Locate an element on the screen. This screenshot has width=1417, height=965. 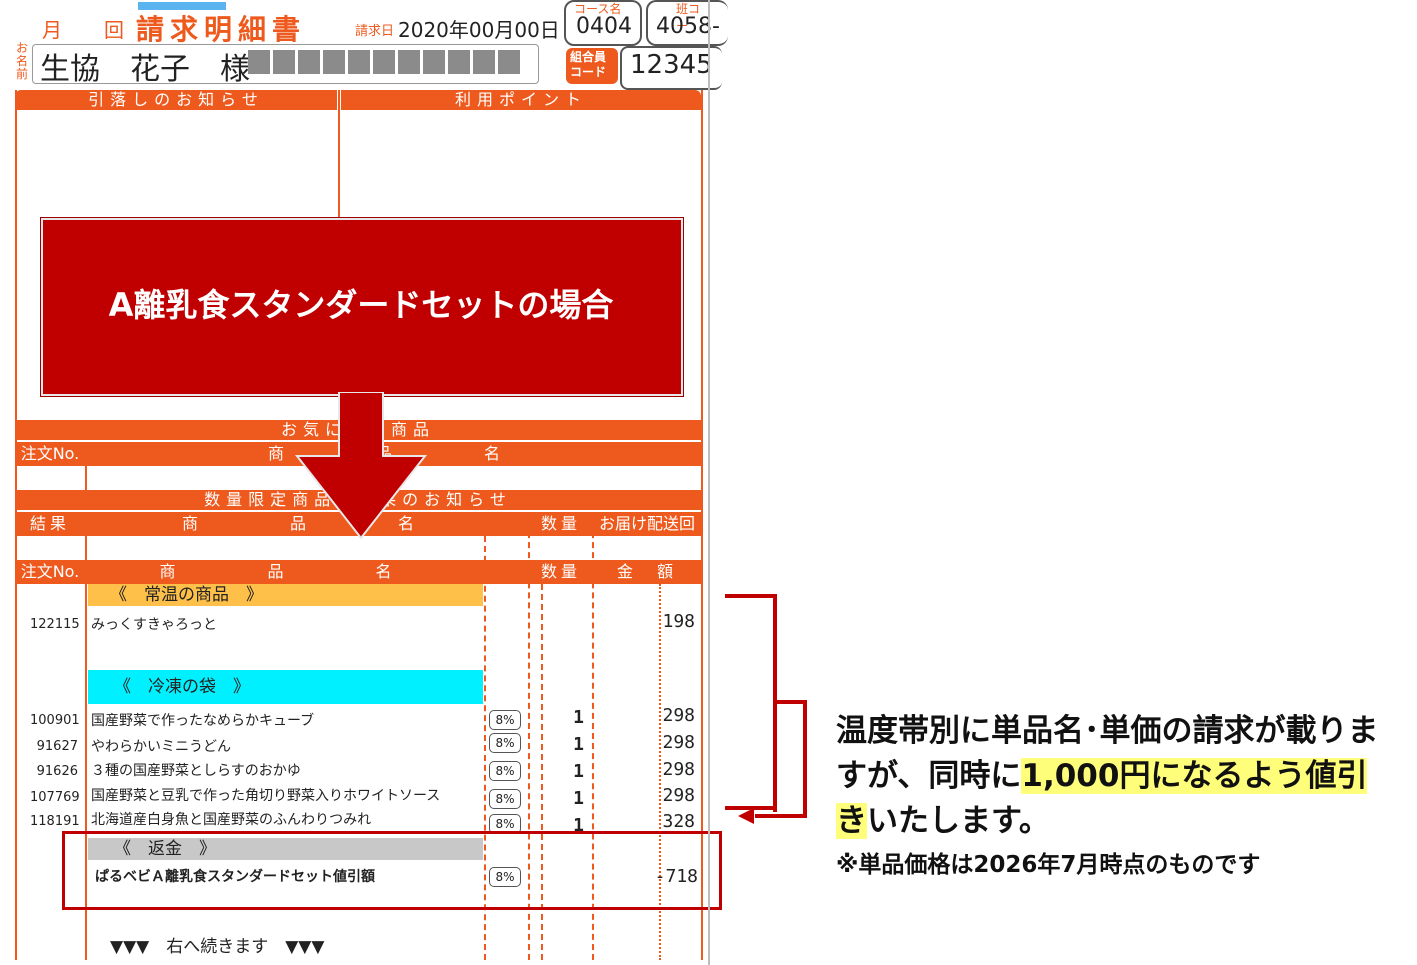
member-label: 組合員コード is located at coordinates (588, 64).